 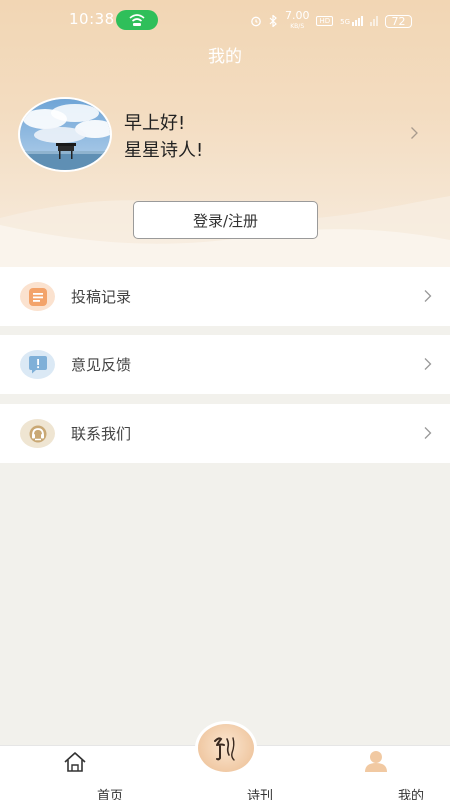 What do you see at coordinates (37, 296) in the screenshot?
I see `document-icon` at bounding box center [37, 296].